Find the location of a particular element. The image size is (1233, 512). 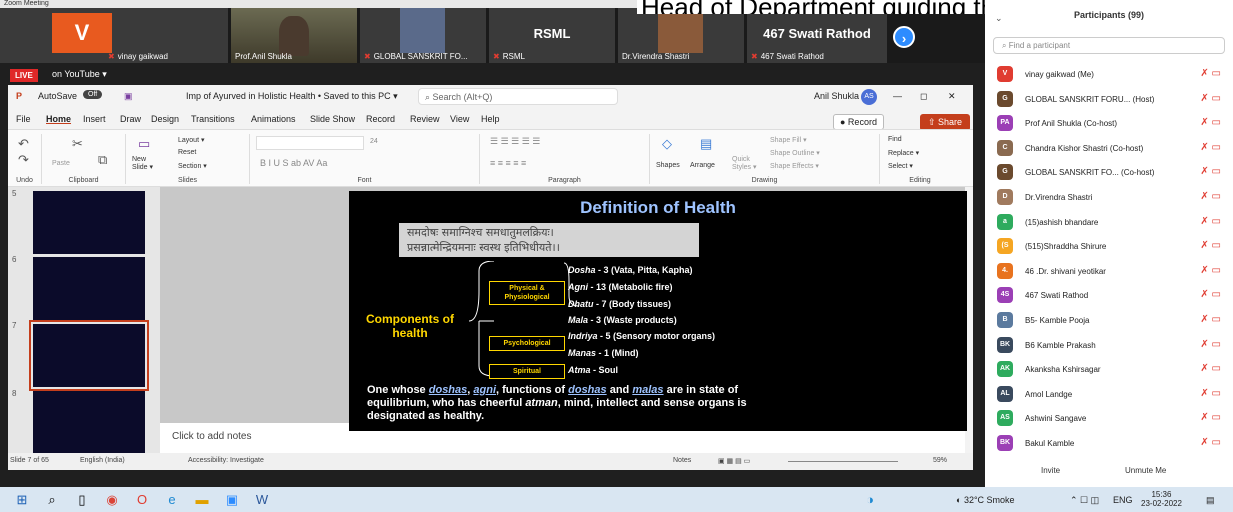

zoom-slider is located at coordinates (843, 461).